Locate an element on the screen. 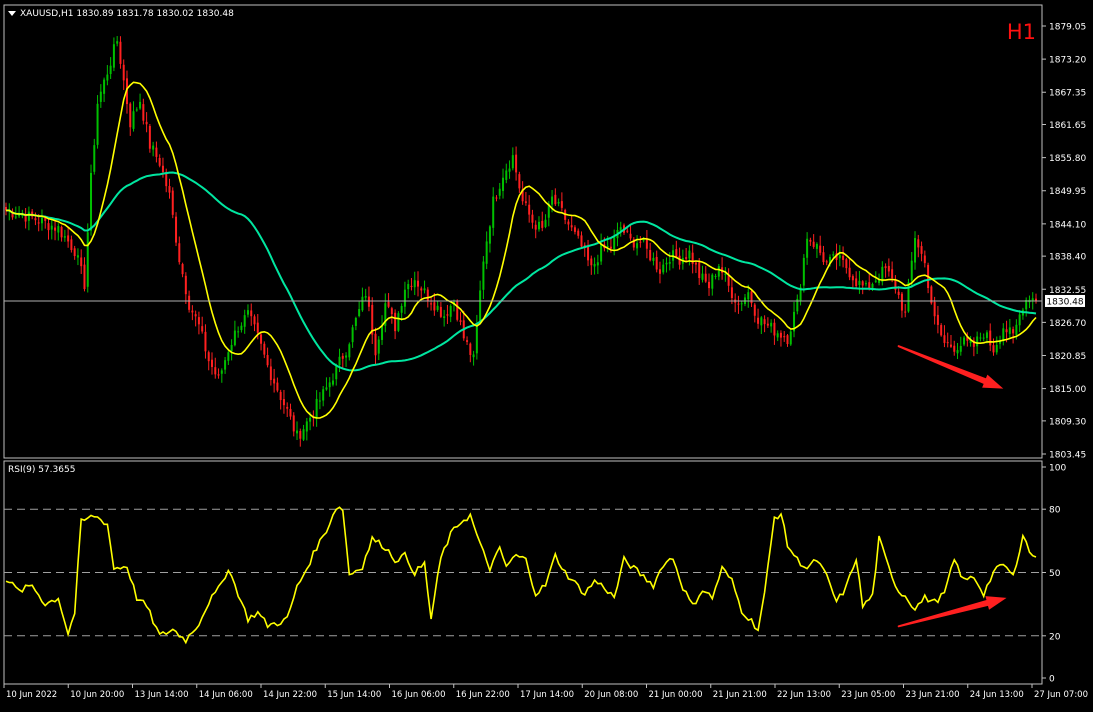 Image resolution: width=1093 pixels, height=712 pixels. price-tick-label: 1803.45 is located at coordinates (1067, 456).